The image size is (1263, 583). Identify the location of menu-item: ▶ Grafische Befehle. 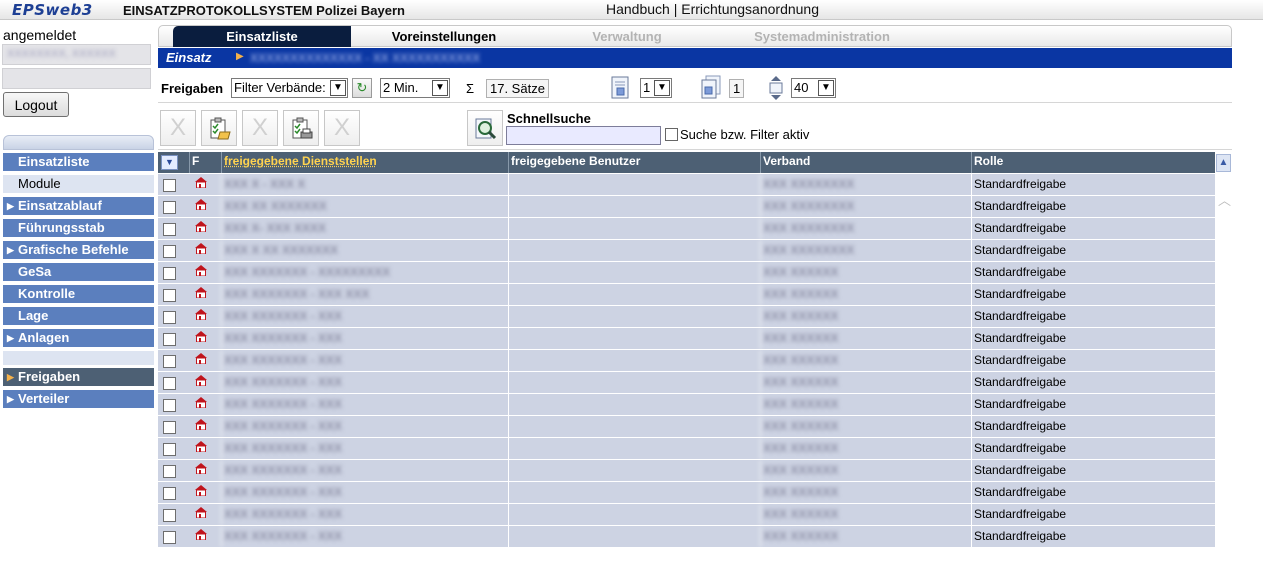
(78, 250).